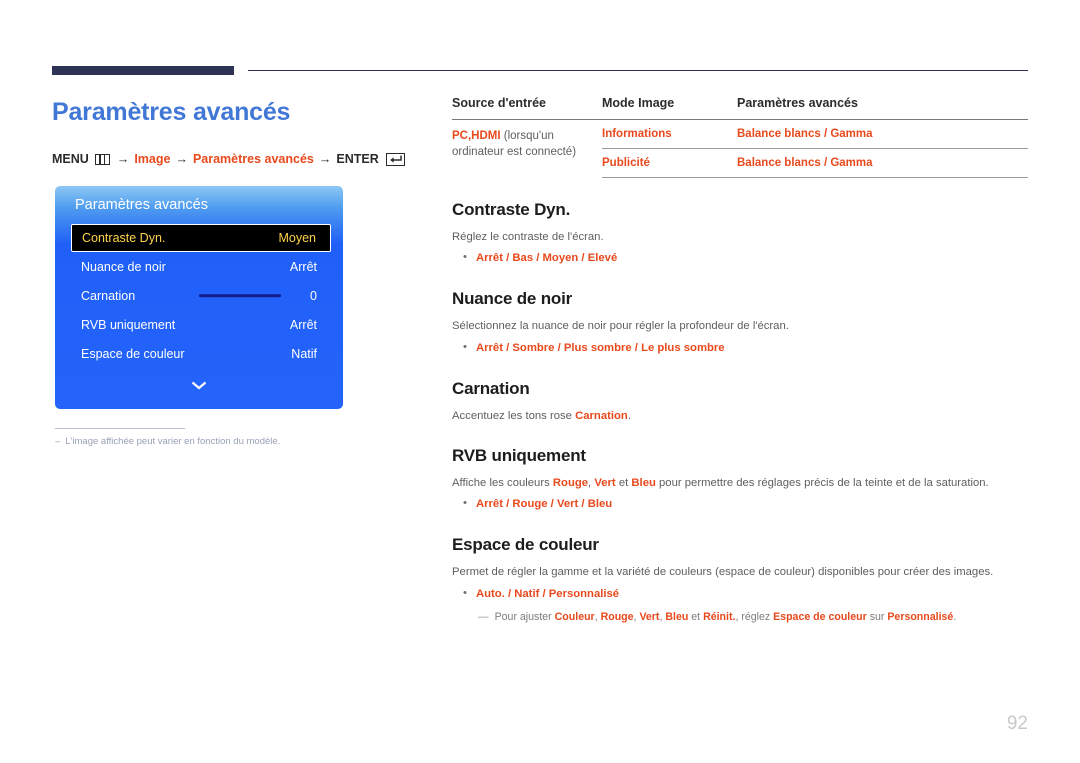 The height and width of the screenshot is (763, 1080). What do you see at coordinates (528, 237) in the screenshot?
I see `section-description: Réglez le contraste de l'écran.` at bounding box center [528, 237].